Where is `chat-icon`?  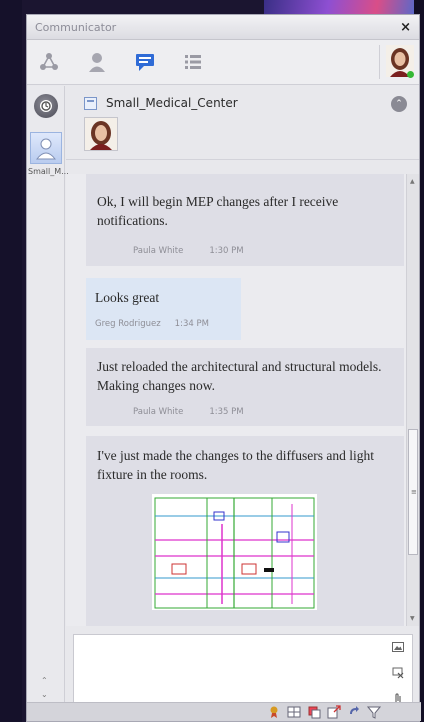
chat-icon is located at coordinates (145, 62).